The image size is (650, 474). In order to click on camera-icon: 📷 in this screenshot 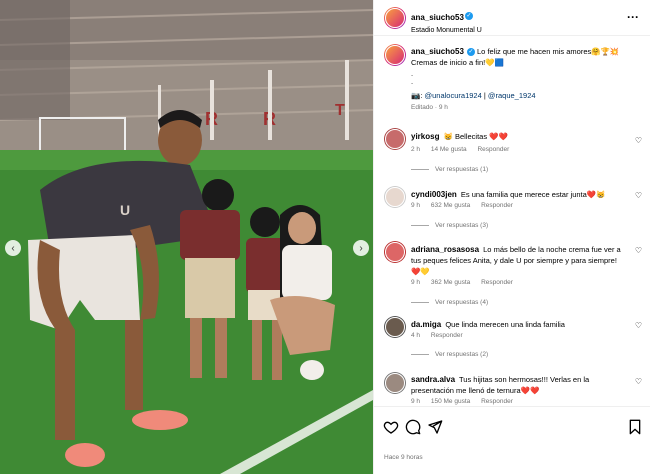, I will do `click(416, 95)`.